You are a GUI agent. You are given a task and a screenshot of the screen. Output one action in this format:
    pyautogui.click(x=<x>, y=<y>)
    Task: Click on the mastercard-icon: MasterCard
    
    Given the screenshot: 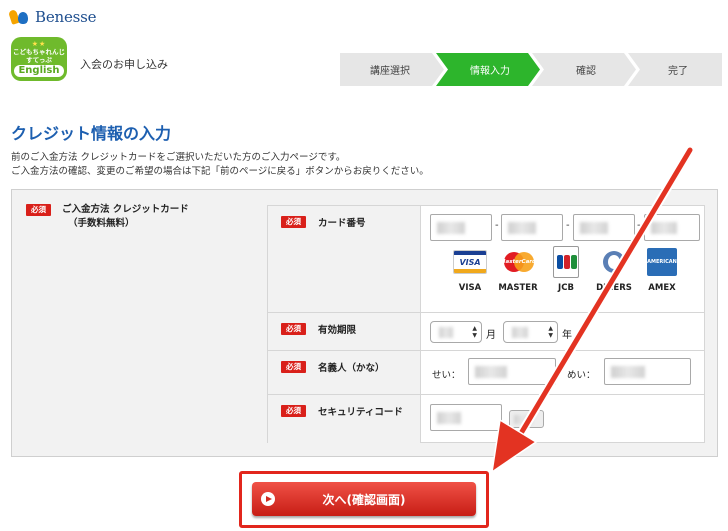 What is the action you would take?
    pyautogui.click(x=518, y=262)
    